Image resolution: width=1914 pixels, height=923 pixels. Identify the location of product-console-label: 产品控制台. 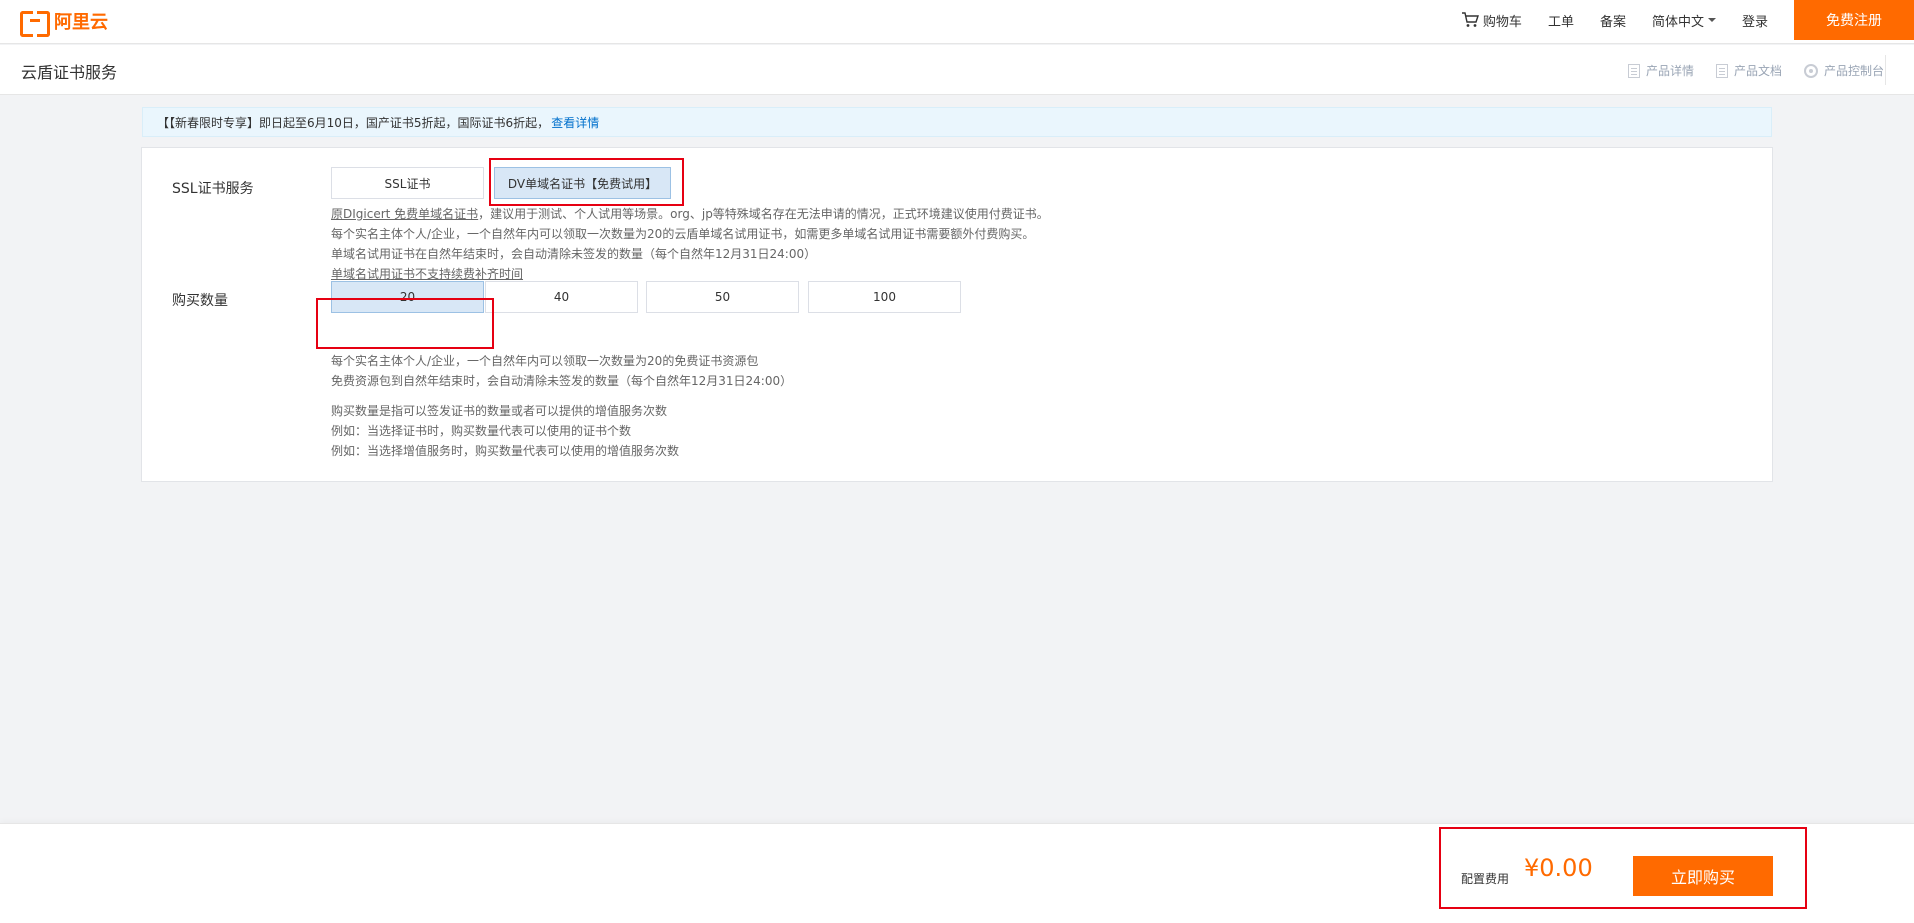
(1853, 71).